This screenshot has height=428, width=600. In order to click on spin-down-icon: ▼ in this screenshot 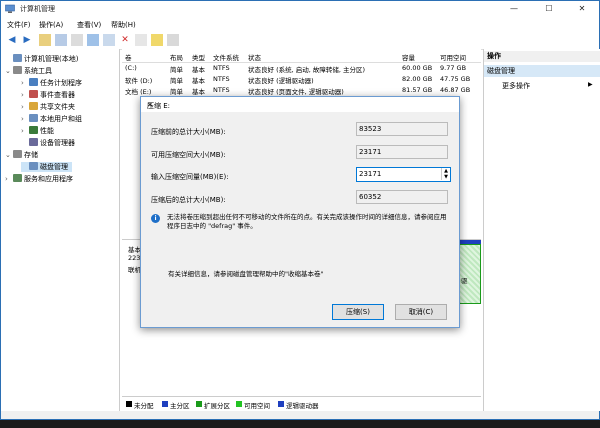, I will do `click(445, 177)`.